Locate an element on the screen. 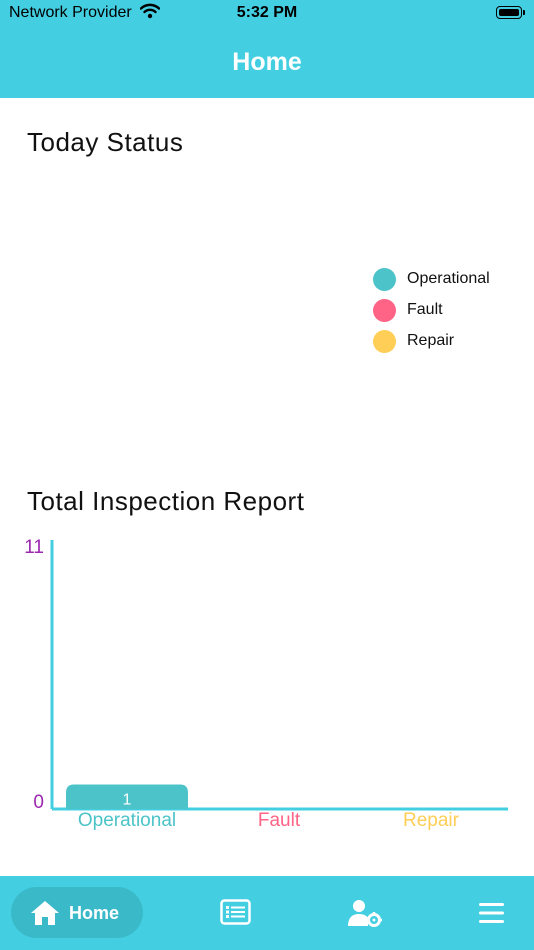 This screenshot has height=950, width=534. menu-icon is located at coordinates (491, 915).